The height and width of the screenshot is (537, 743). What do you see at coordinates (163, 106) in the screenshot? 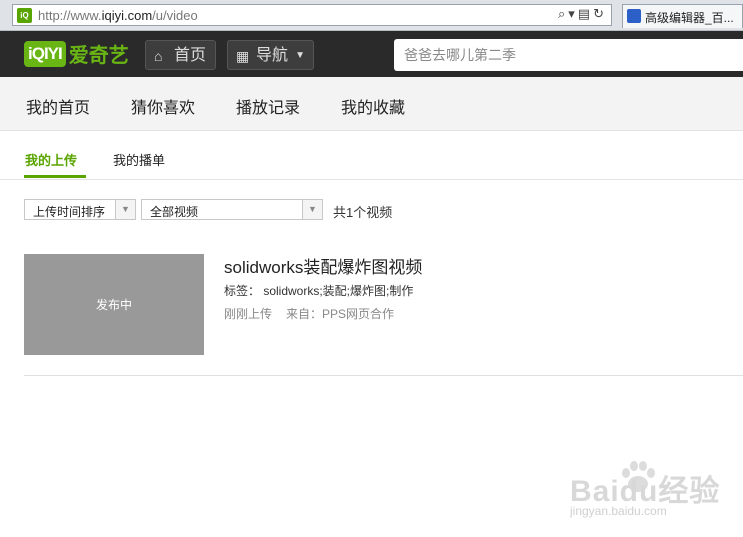
I see `subnav-item-recommend: 猜你喜欢` at bounding box center [163, 106].